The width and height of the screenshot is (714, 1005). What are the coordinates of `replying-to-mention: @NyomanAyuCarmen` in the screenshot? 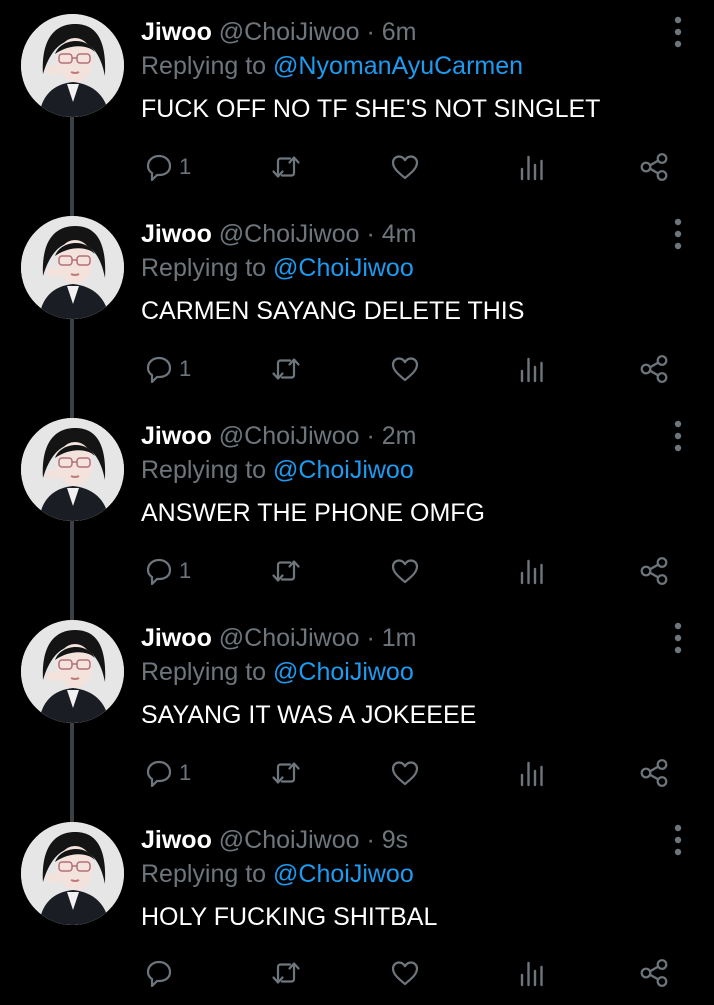 It's located at (398, 66).